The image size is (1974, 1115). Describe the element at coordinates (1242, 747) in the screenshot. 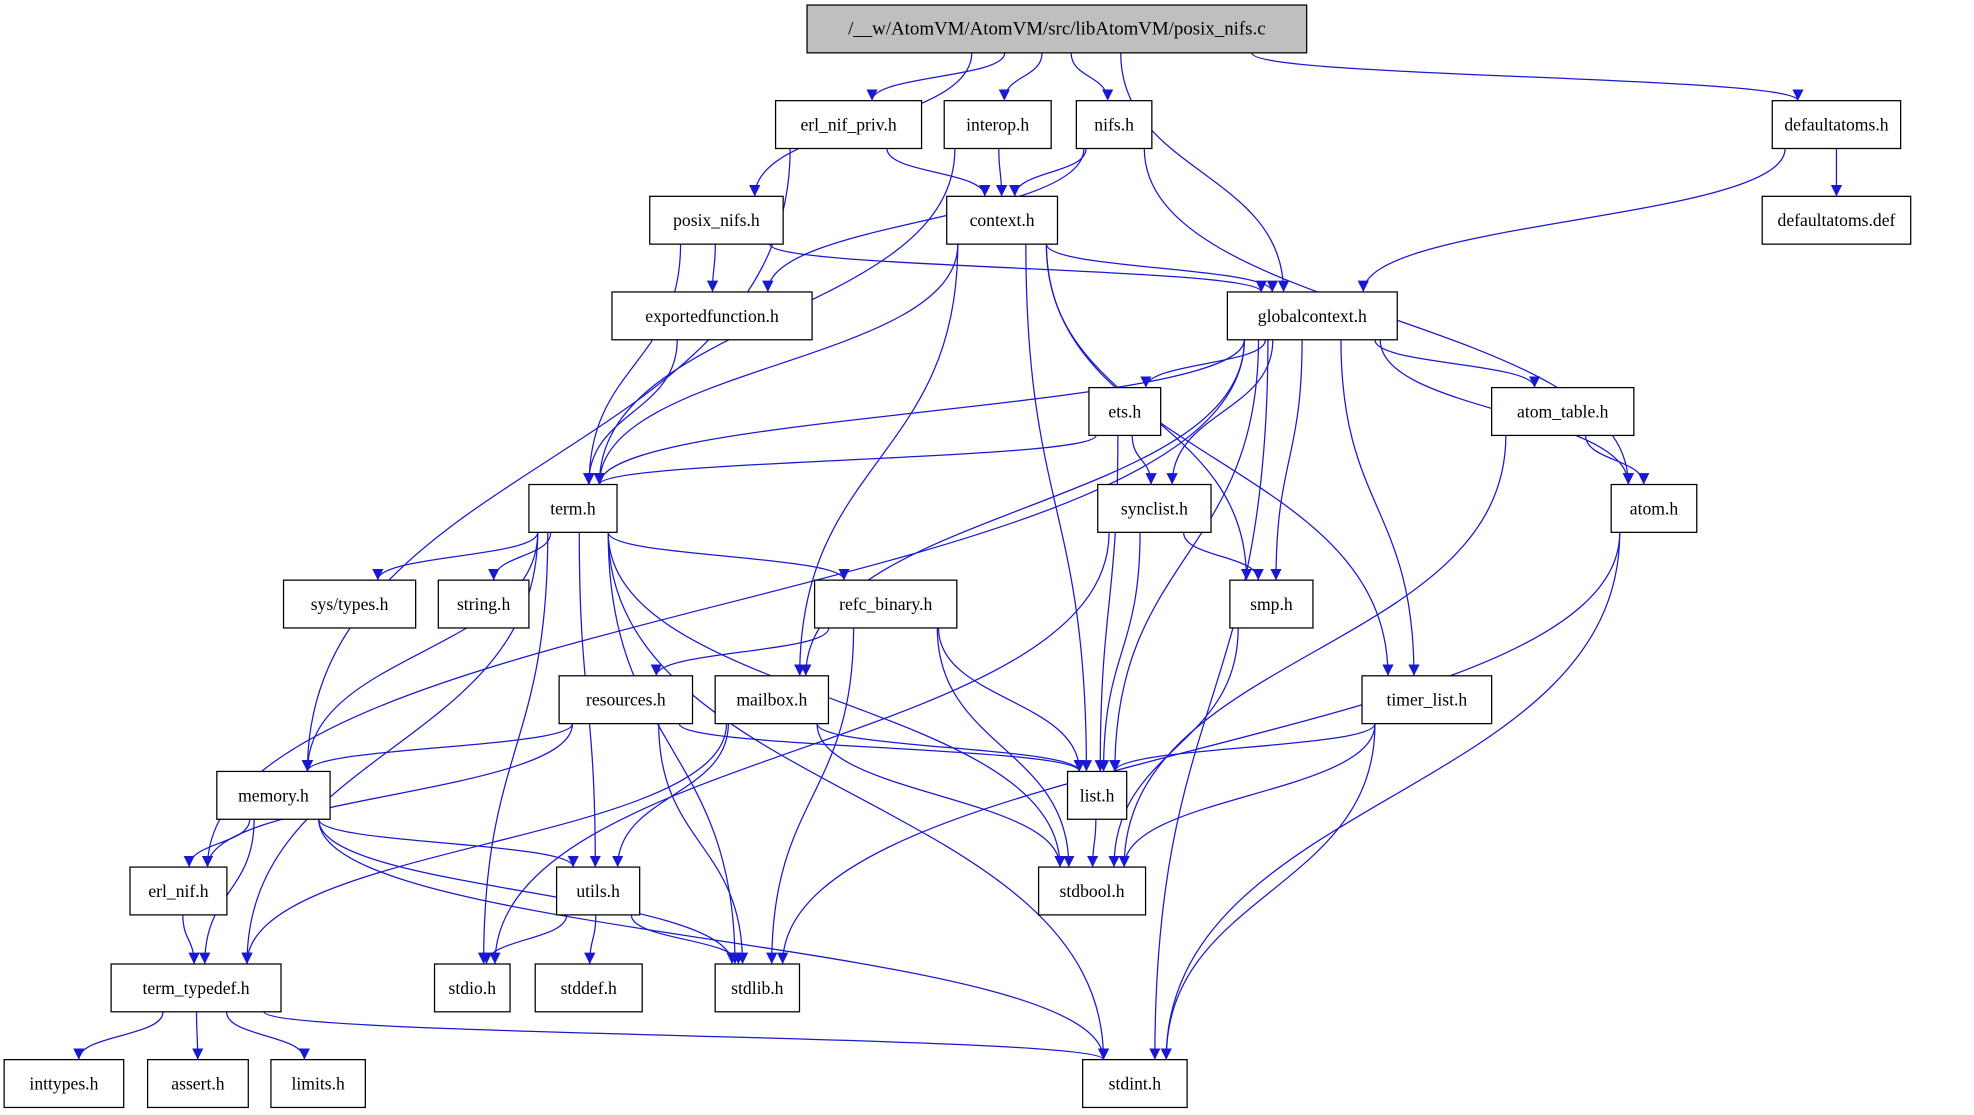

I see `edge-timer_list-to-list` at that location.